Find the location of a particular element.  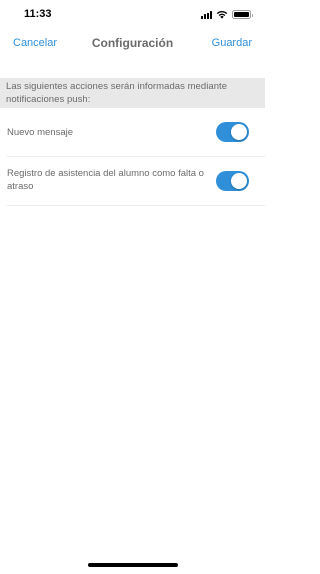

new-message-toggle is located at coordinates (232, 132).